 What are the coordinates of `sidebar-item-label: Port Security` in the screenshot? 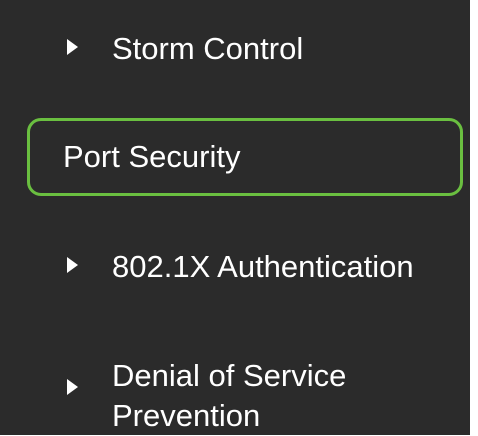 It's located at (152, 156).